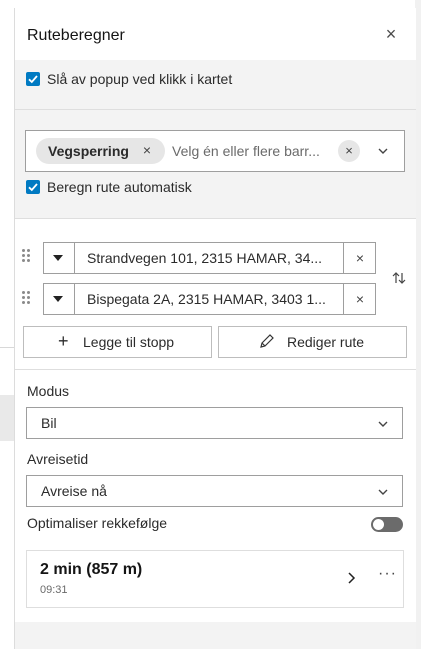 This screenshot has width=421, height=649. I want to click on map-edge-left, so click(7, 324).